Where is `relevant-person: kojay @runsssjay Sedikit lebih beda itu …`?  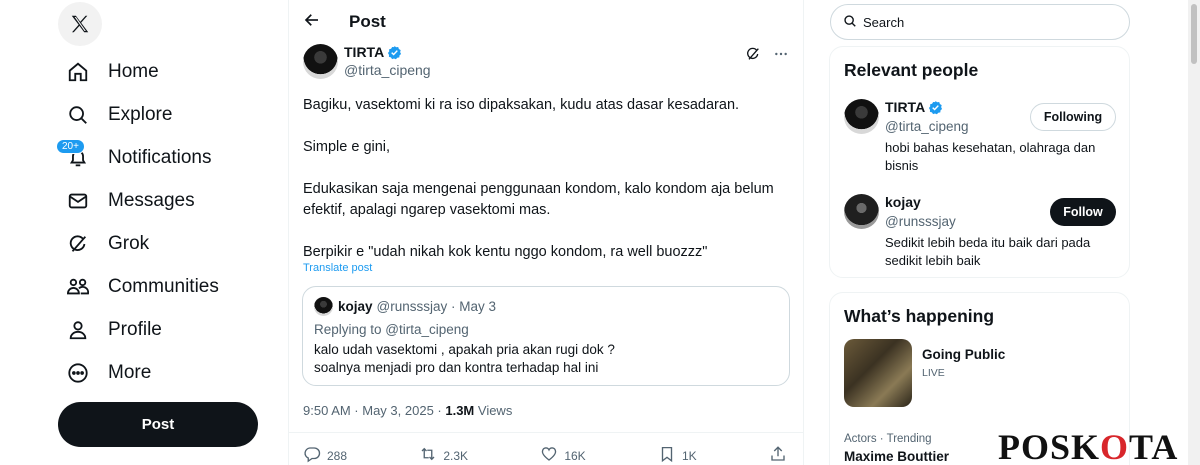 relevant-person: kojay @runsssjay Sedikit lebih beda itu … is located at coordinates (980, 234).